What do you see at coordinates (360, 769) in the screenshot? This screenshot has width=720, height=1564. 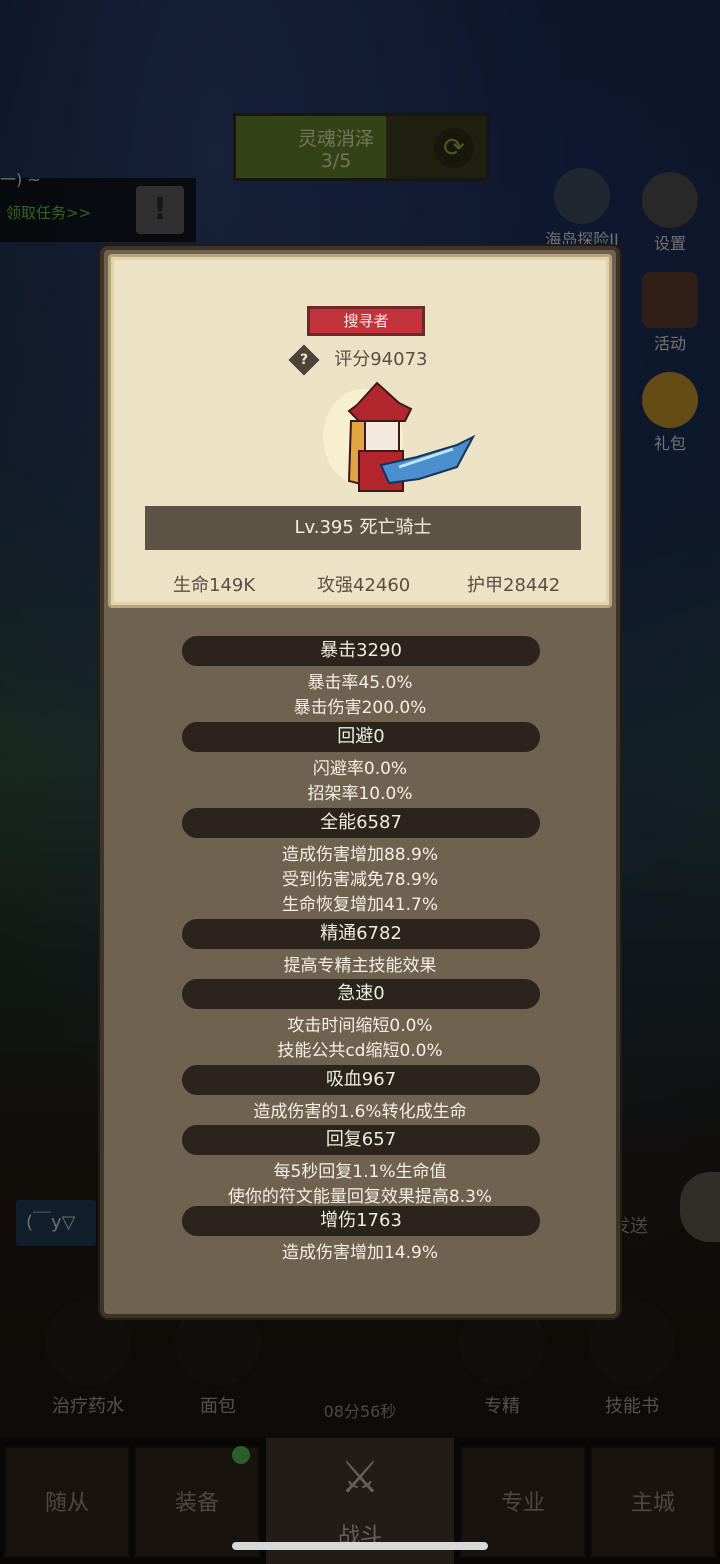 I see `stat-detail: 闪避率0.0%` at bounding box center [360, 769].